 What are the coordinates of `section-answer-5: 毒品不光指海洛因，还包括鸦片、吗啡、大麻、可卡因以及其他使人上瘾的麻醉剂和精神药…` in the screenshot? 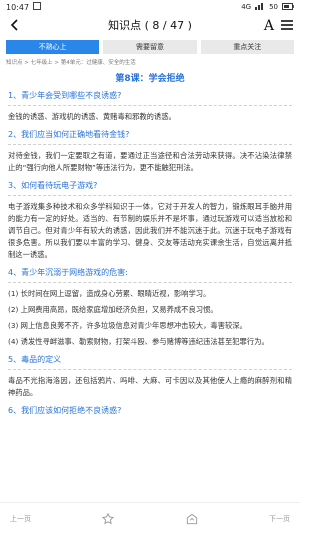 It's located at (150, 386).